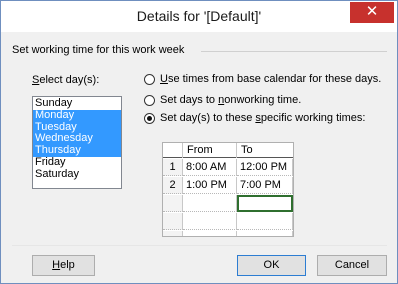 The height and width of the screenshot is (284, 398). Describe the element at coordinates (77, 115) in the screenshot. I see `day-item-monday: Monday` at that location.